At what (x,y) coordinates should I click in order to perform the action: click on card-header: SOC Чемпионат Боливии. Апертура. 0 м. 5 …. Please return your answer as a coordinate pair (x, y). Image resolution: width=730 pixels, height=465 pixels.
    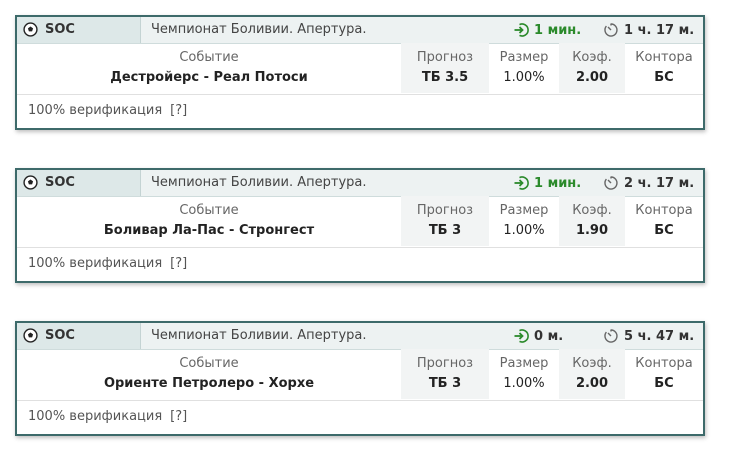
    Looking at the image, I should click on (360, 336).